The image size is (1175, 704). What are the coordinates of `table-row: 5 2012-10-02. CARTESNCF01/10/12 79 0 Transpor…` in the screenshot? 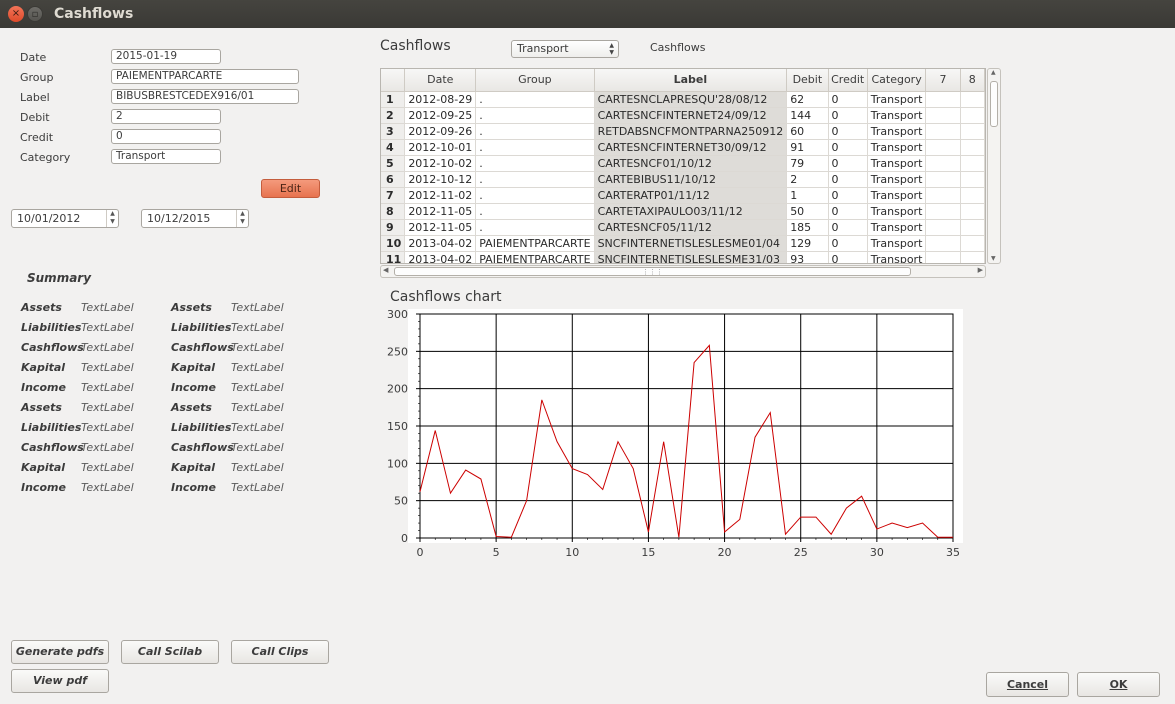 It's located at (683, 163).